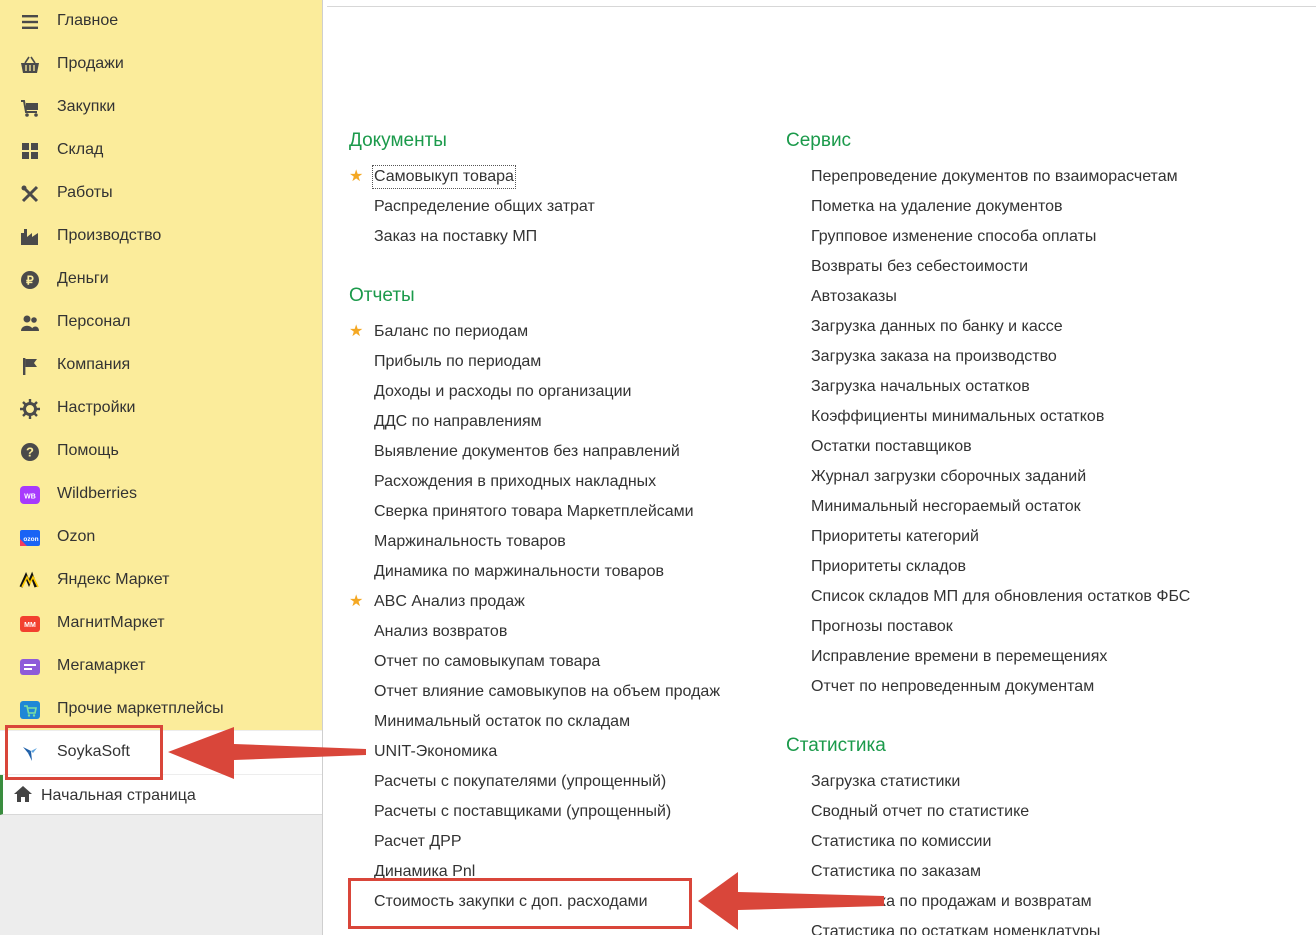 The height and width of the screenshot is (935, 1316). What do you see at coordinates (920, 387) in the screenshot?
I see `command-link: Загрузка начальных остатков` at bounding box center [920, 387].